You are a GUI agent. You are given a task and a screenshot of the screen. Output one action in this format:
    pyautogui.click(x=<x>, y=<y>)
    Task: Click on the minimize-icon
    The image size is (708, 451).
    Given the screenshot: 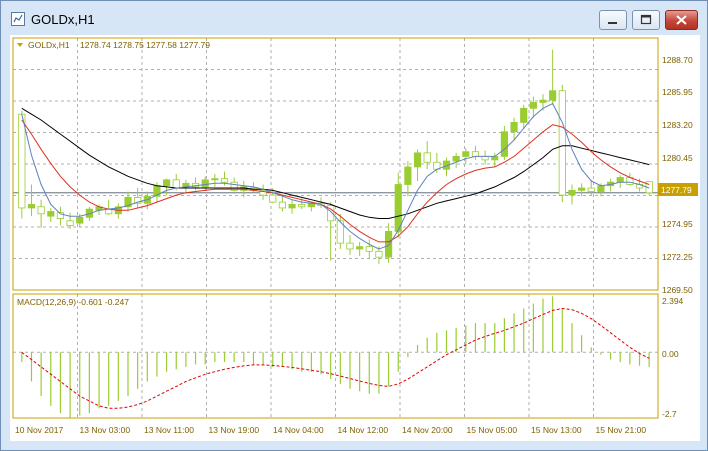 What is the action you would take?
    pyautogui.click(x=612, y=23)
    